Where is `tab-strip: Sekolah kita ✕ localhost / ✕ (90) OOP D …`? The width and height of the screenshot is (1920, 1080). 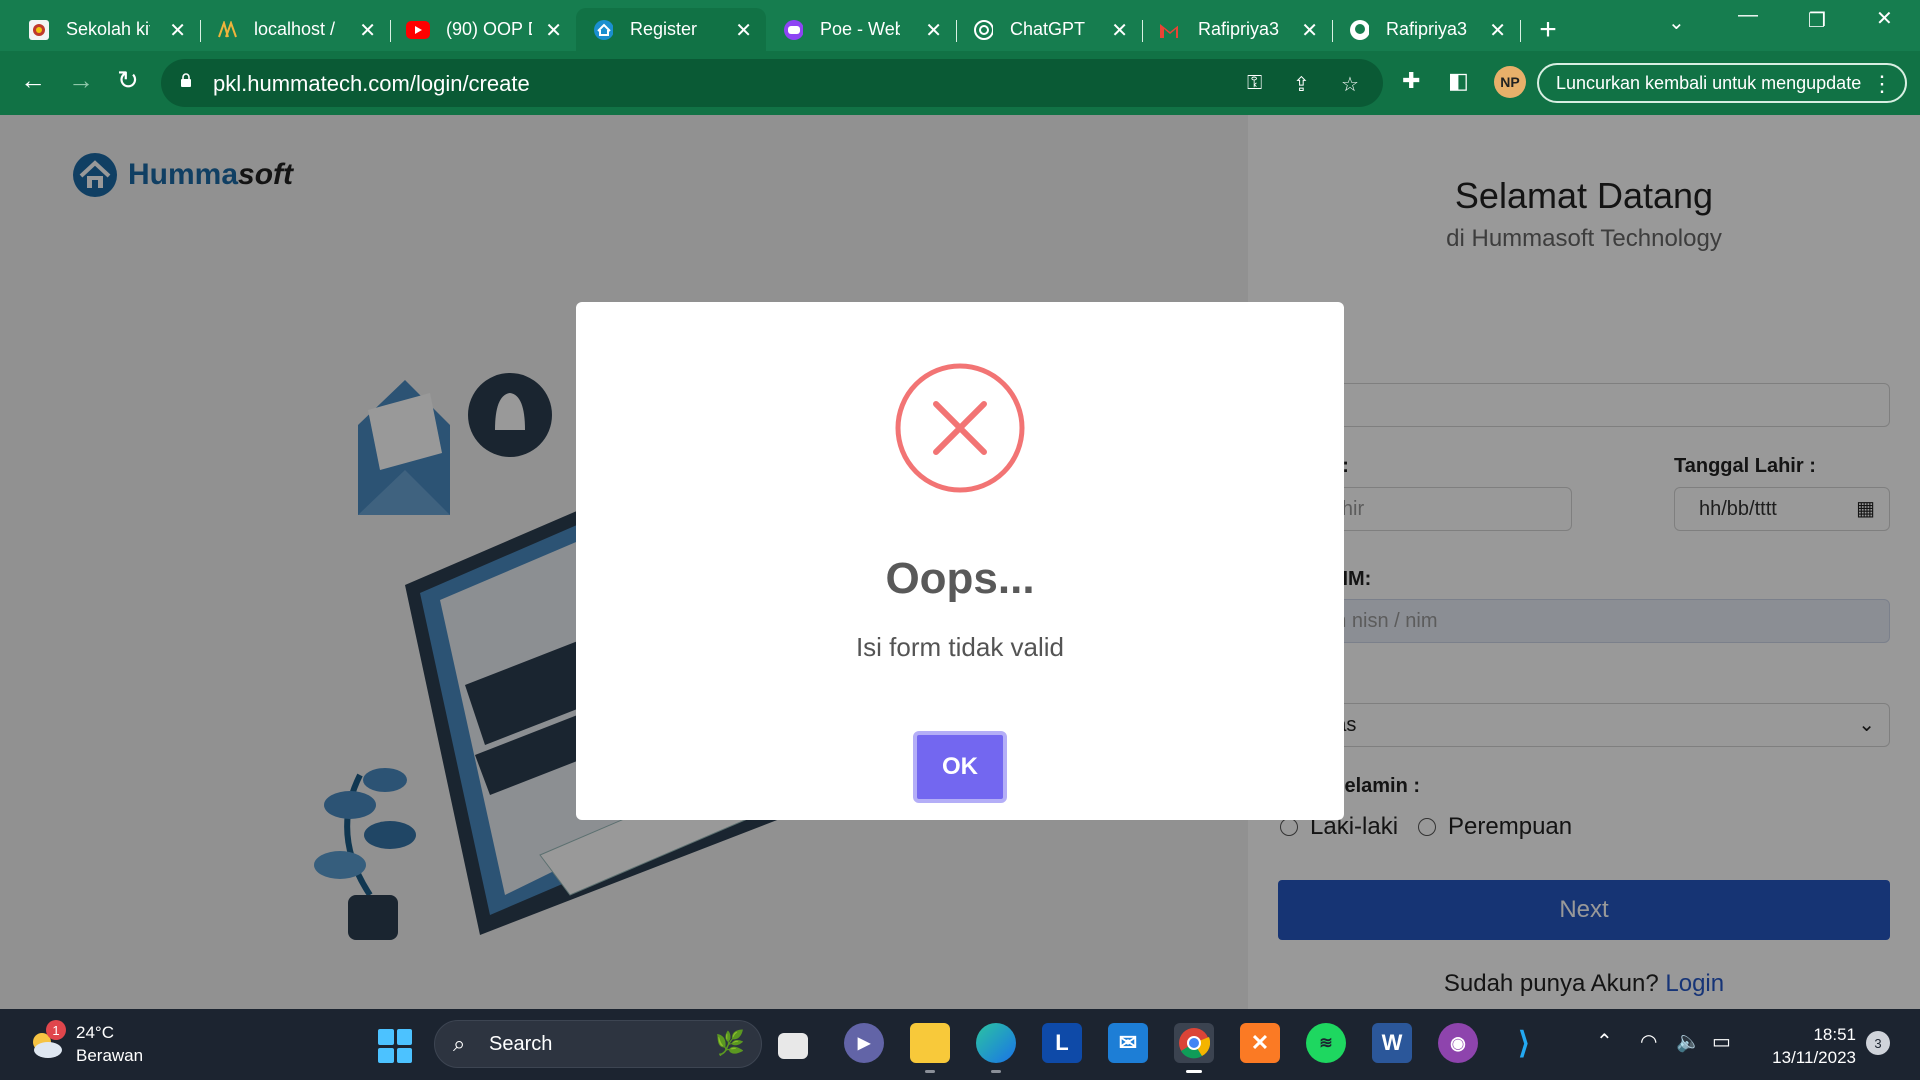
tab-strip: Sekolah kita ✕ localhost / ✕ (90) OOP D … is located at coordinates (960, 25).